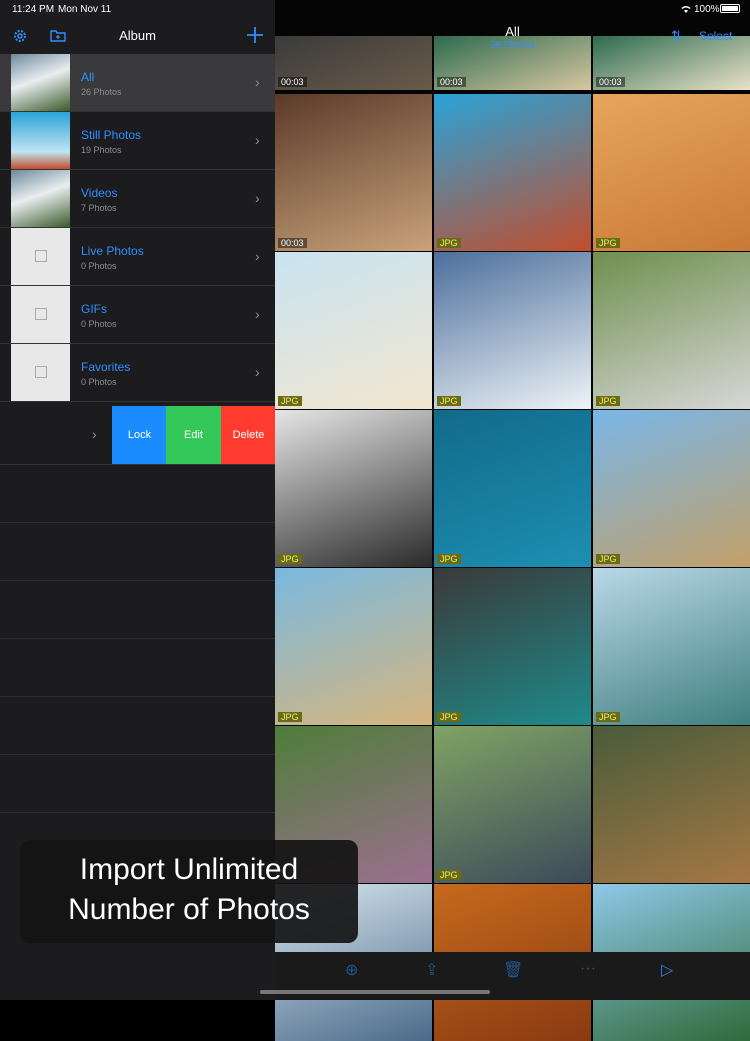 The height and width of the screenshot is (1041, 750). What do you see at coordinates (671, 804) in the screenshot?
I see `photo-tile` at bounding box center [671, 804].